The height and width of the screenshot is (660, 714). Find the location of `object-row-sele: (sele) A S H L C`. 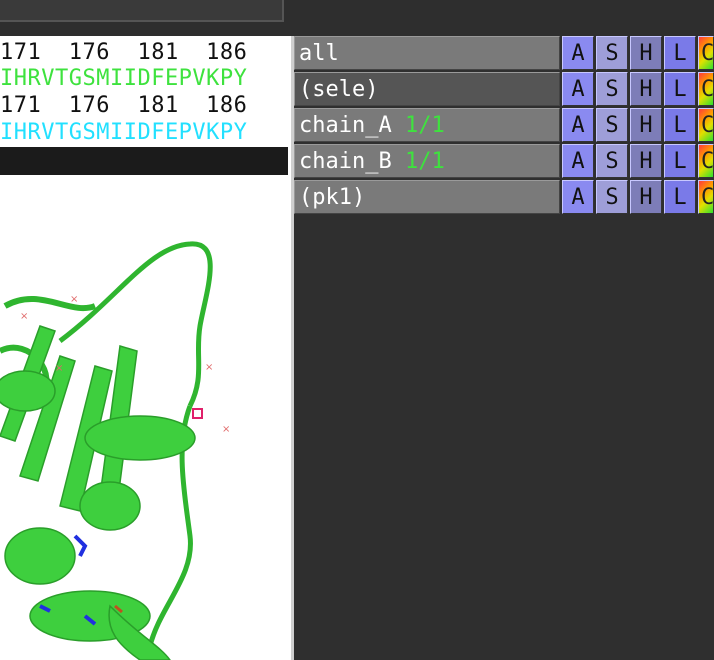

object-row-sele: (sele) A S H L C is located at coordinates (504, 90).